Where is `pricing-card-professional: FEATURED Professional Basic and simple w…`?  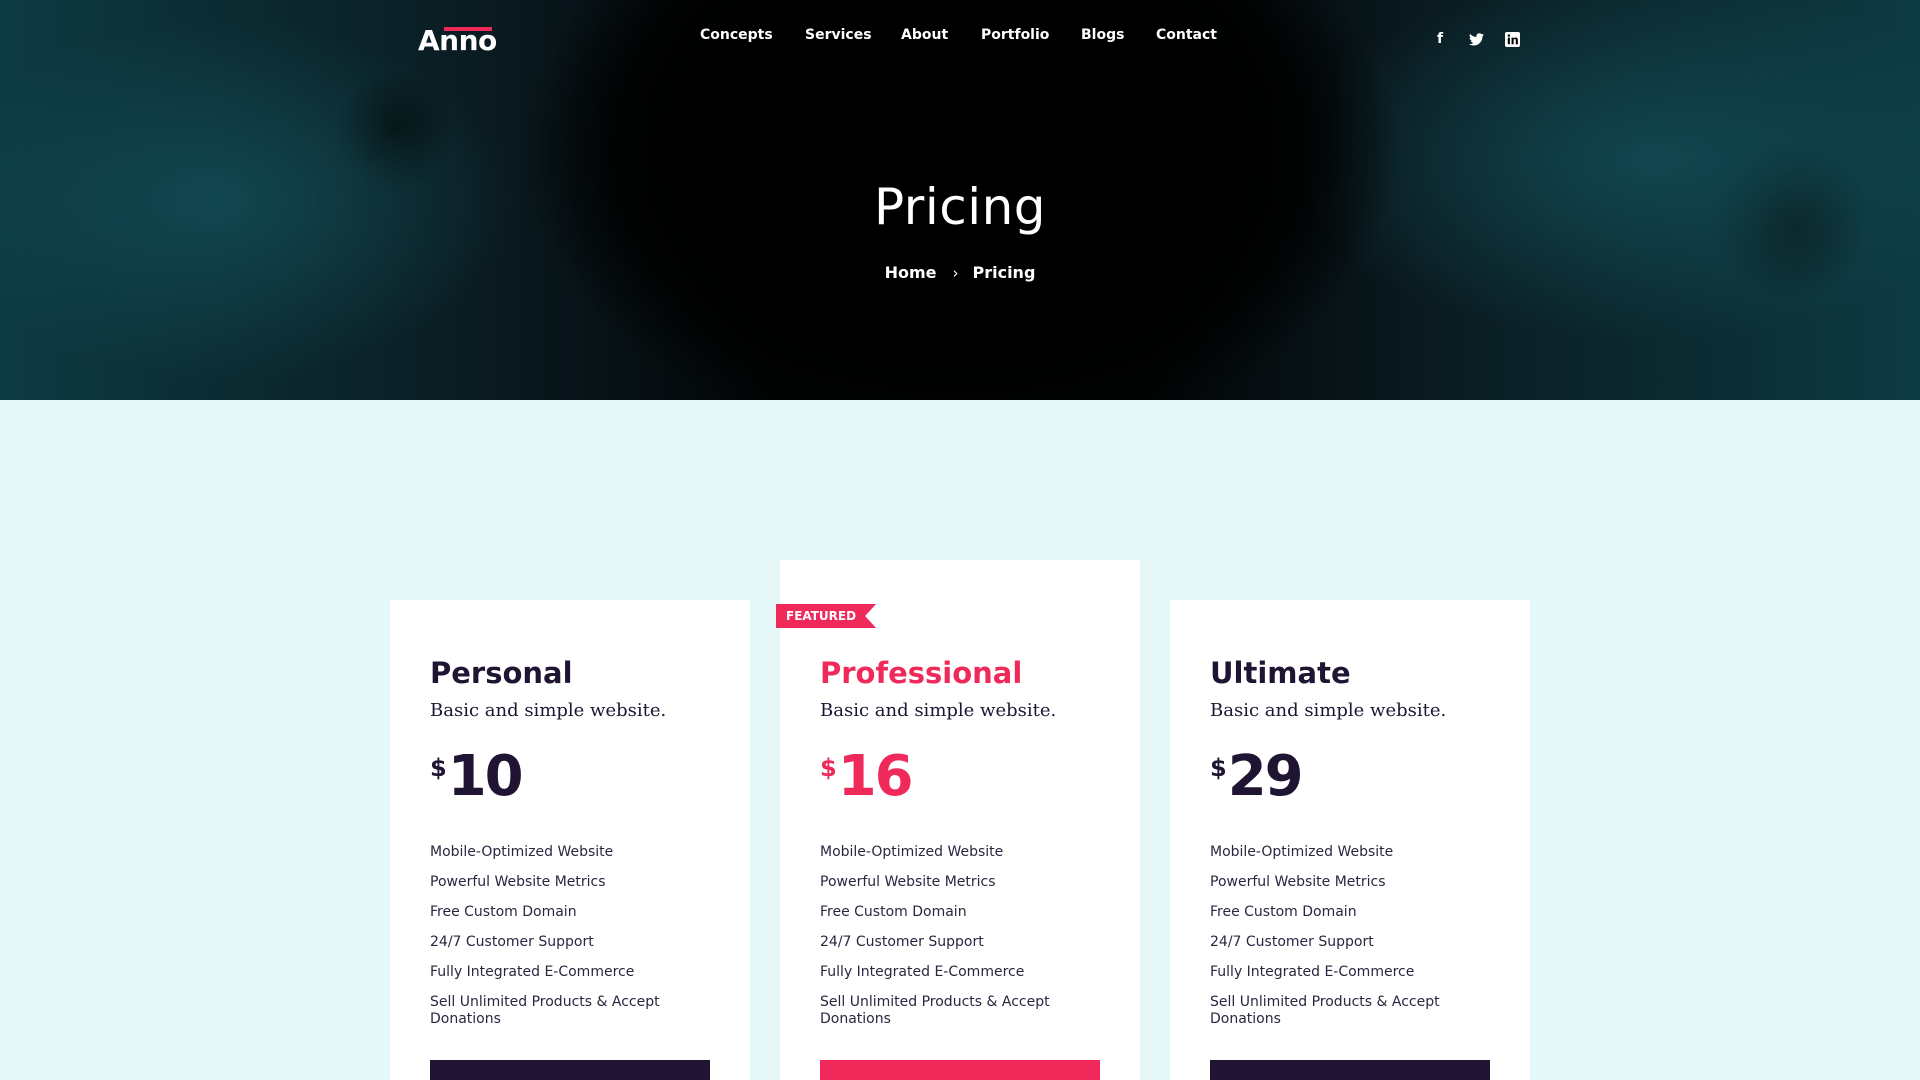
pricing-card-professional: FEATURED Professional Basic and simple w… is located at coordinates (958, 820).